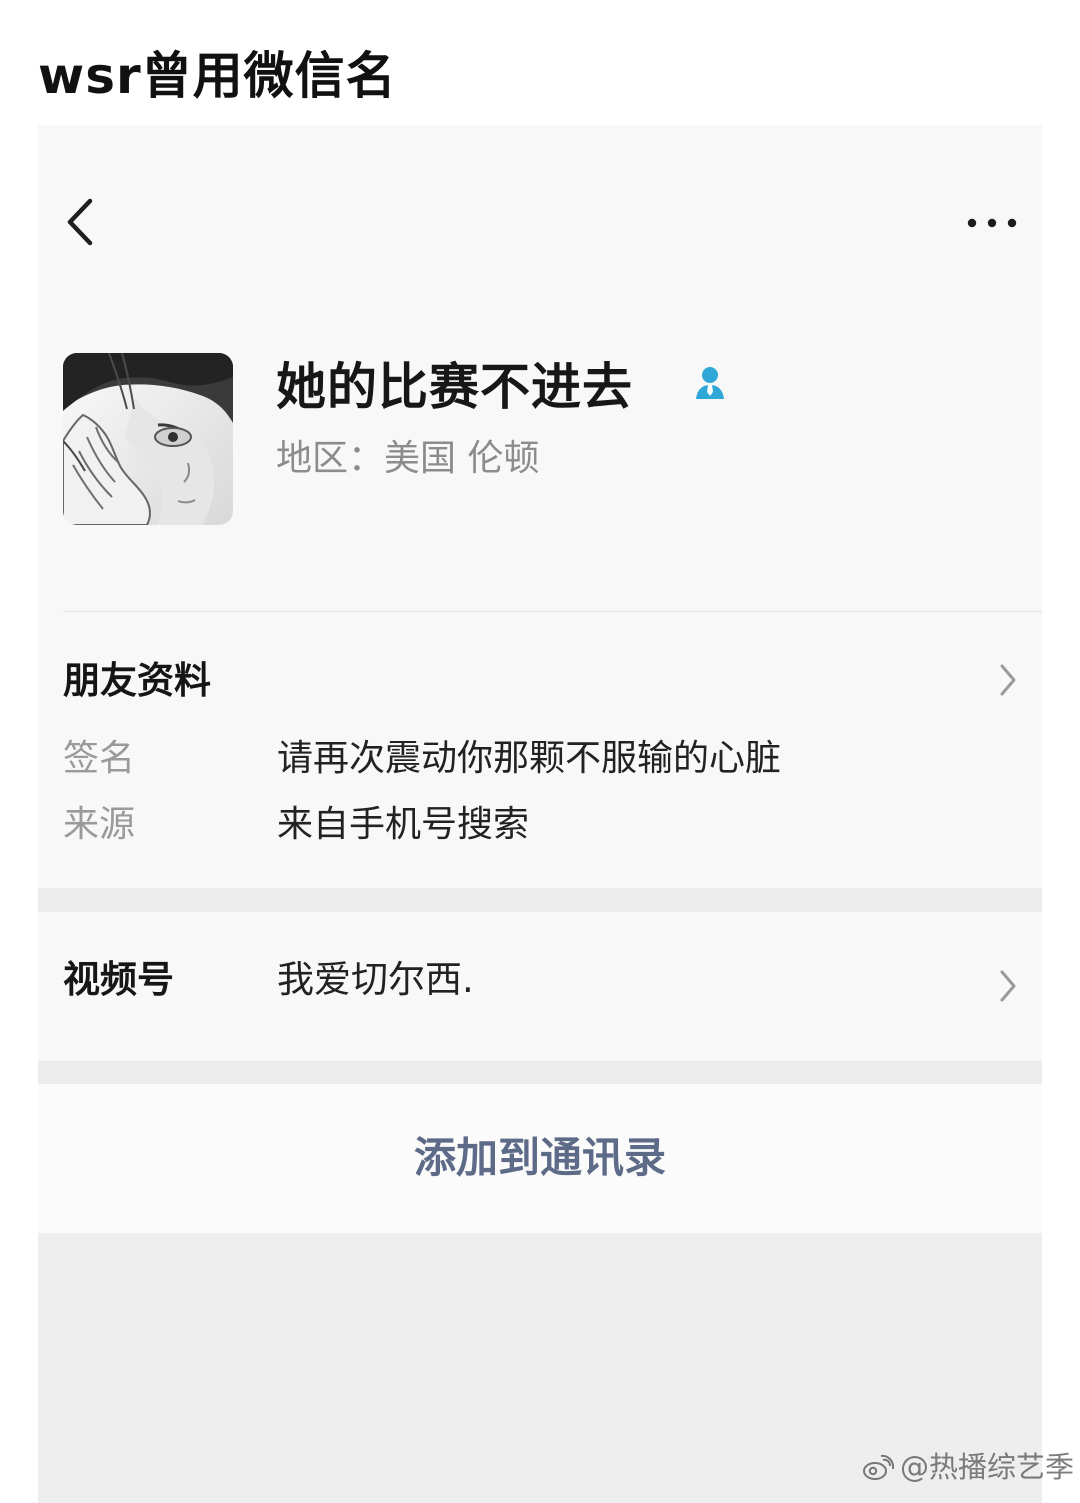 The image size is (1080, 1503). I want to click on page-caption: wsr曾用微信名, so click(217, 76).